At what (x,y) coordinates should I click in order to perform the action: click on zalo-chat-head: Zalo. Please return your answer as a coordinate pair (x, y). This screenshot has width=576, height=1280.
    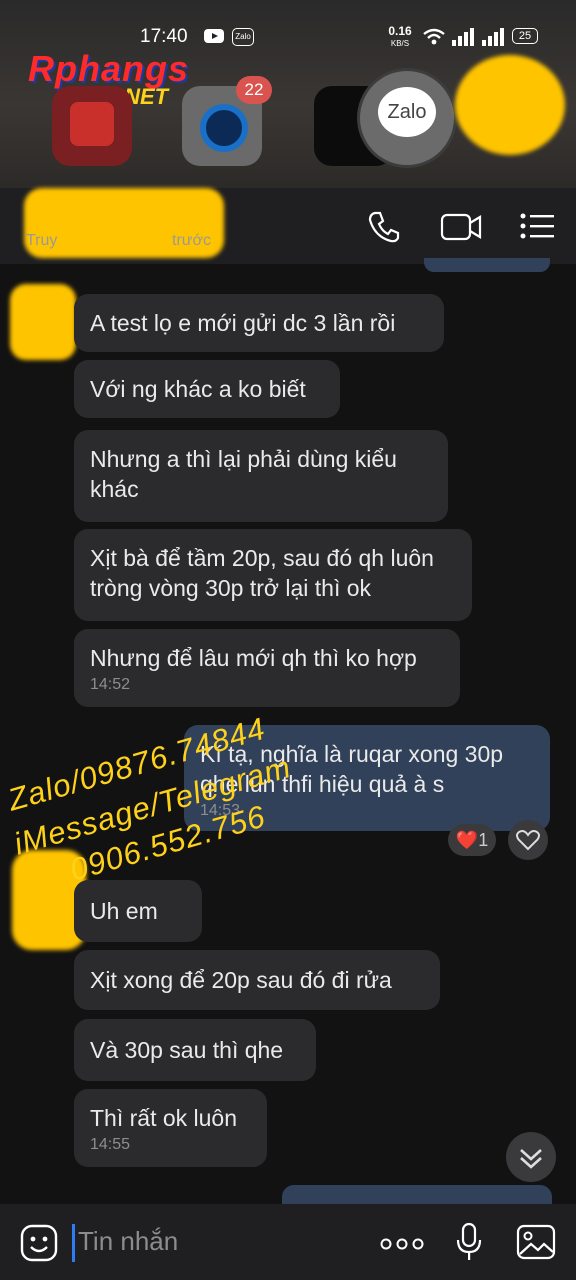
    Looking at the image, I should click on (407, 118).